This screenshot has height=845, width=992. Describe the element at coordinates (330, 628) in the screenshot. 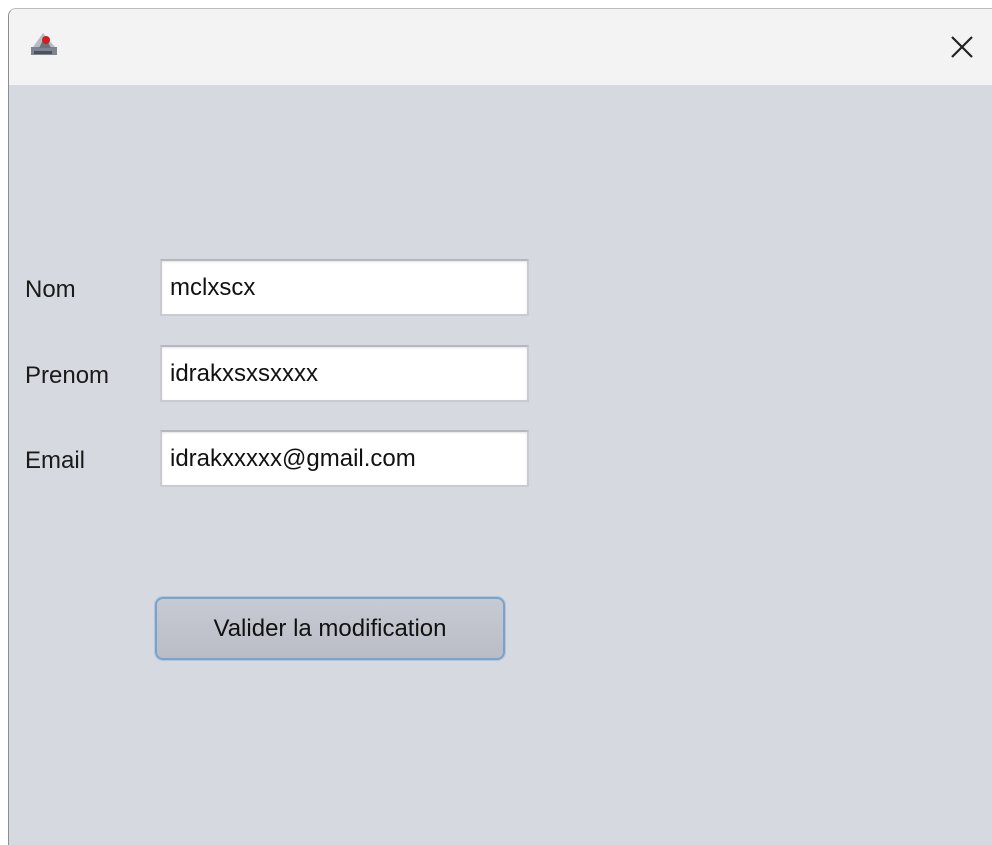

I see `validate-button: Valider la modification` at that location.